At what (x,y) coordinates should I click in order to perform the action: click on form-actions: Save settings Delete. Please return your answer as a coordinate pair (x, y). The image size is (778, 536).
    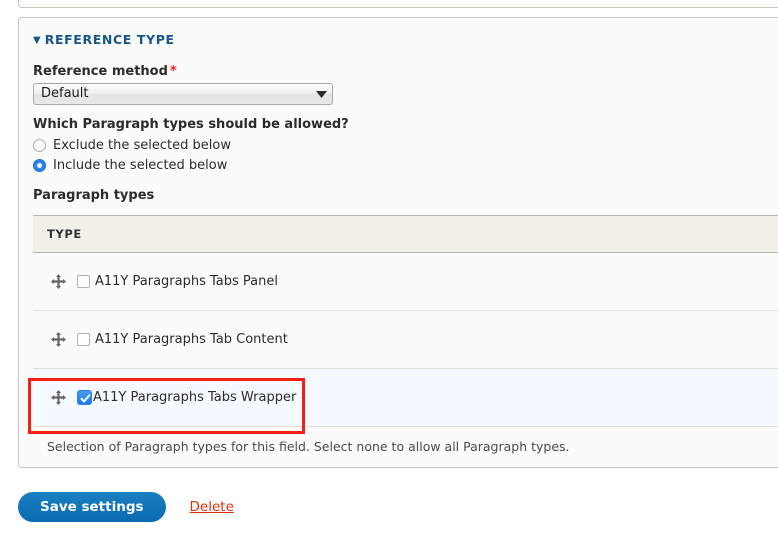
    Looking at the image, I should click on (126, 507).